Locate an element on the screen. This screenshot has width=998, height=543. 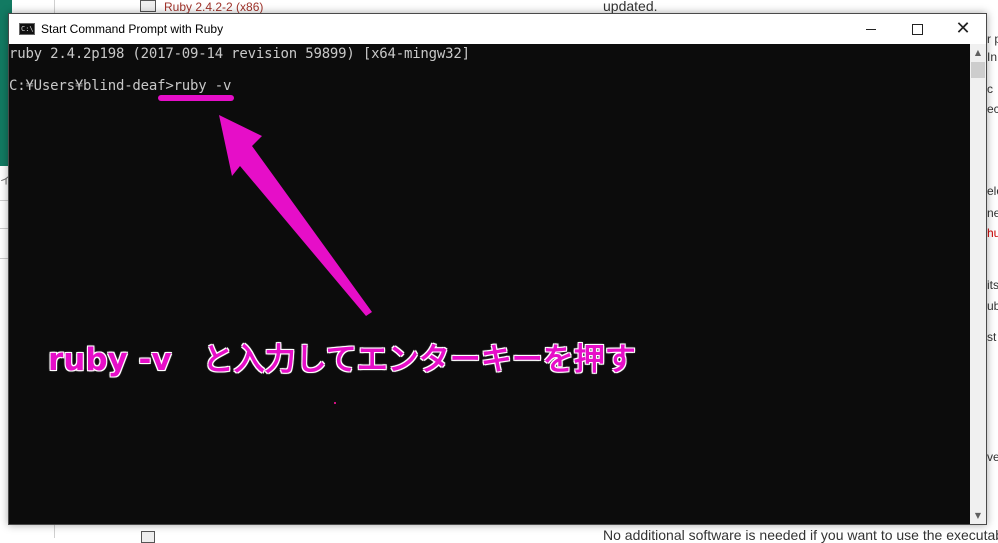
instruction-annotation: ruby -v と入力してエンターキーを押す is located at coordinates (342, 360).